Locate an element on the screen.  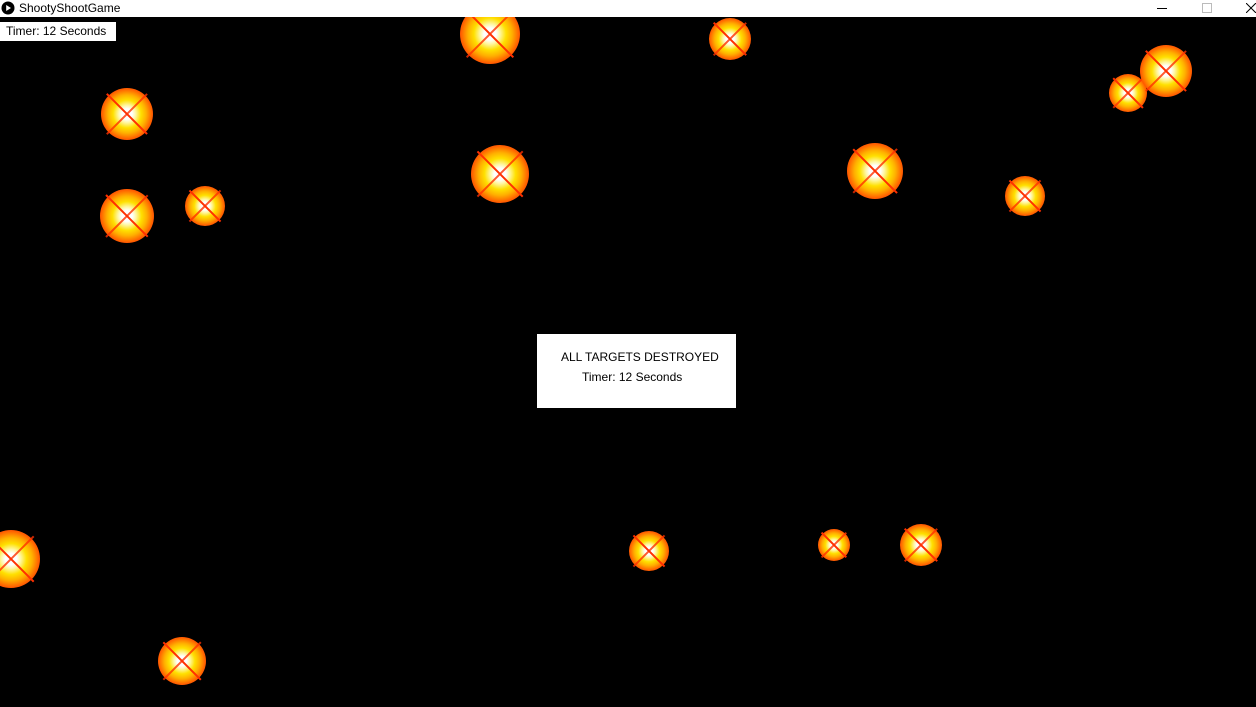
result-timer: Timer: 12 Seconds is located at coordinates (632, 377).